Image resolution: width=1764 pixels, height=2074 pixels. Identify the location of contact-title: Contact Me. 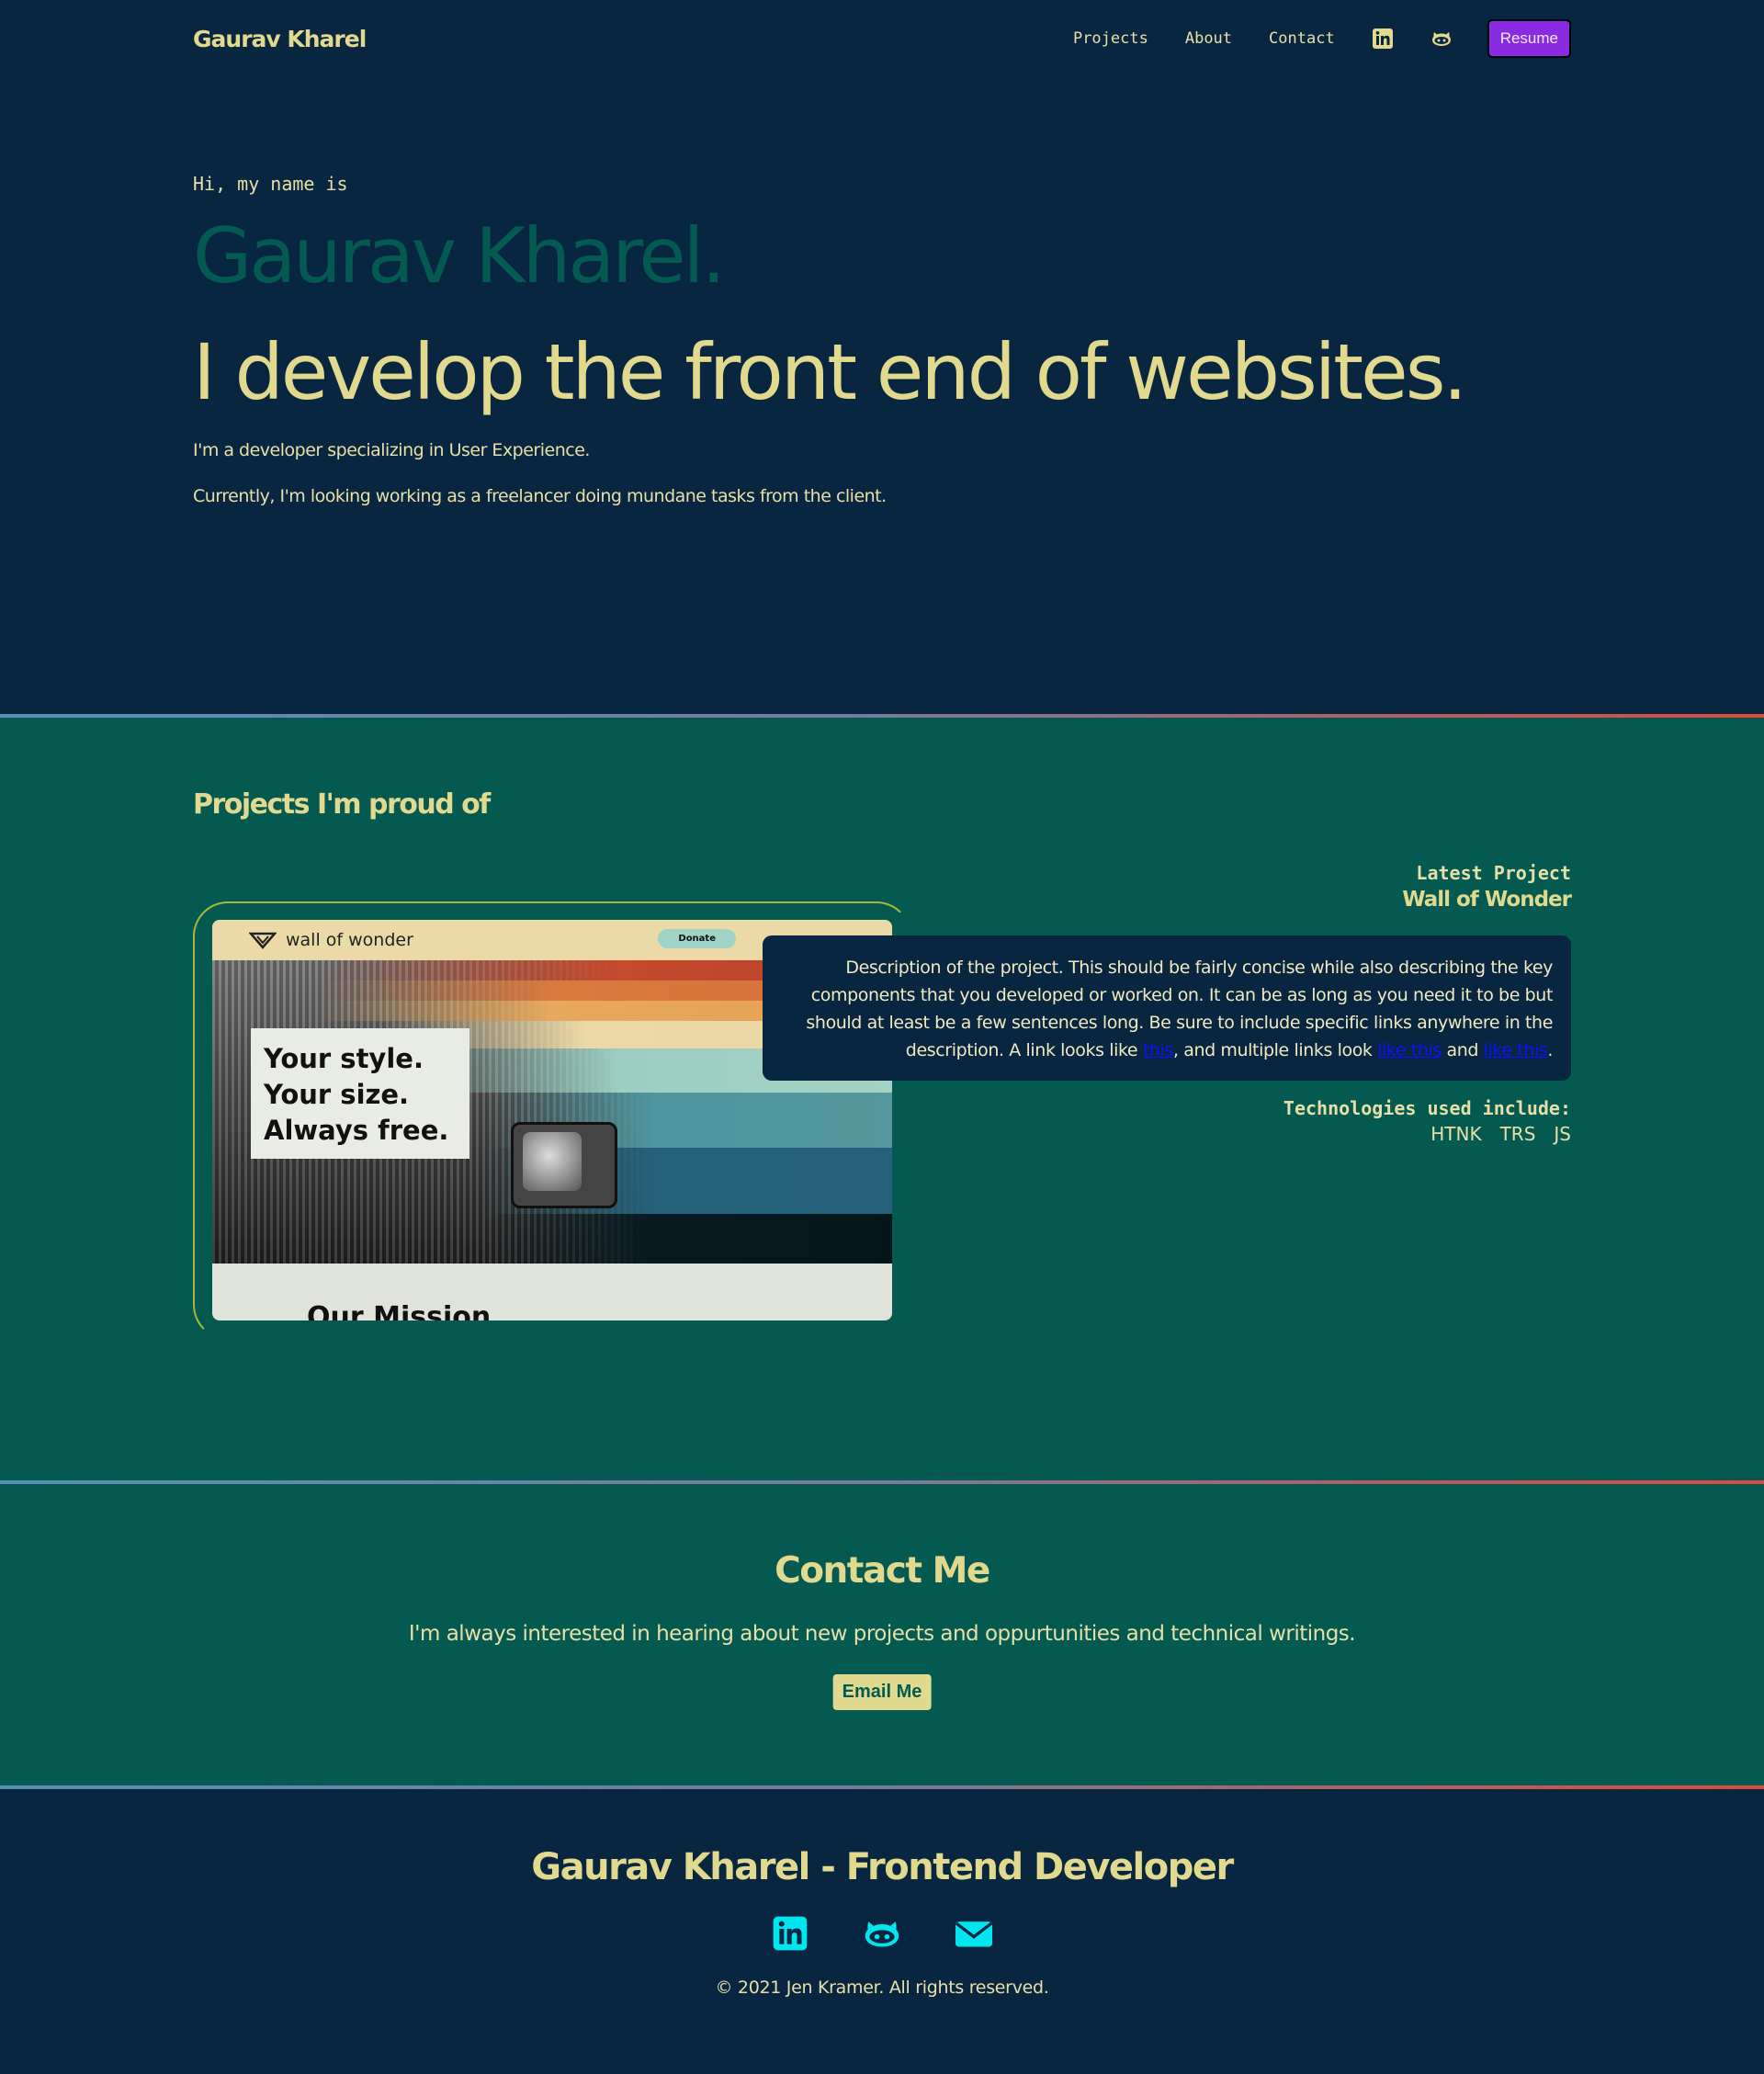
(882, 1571).